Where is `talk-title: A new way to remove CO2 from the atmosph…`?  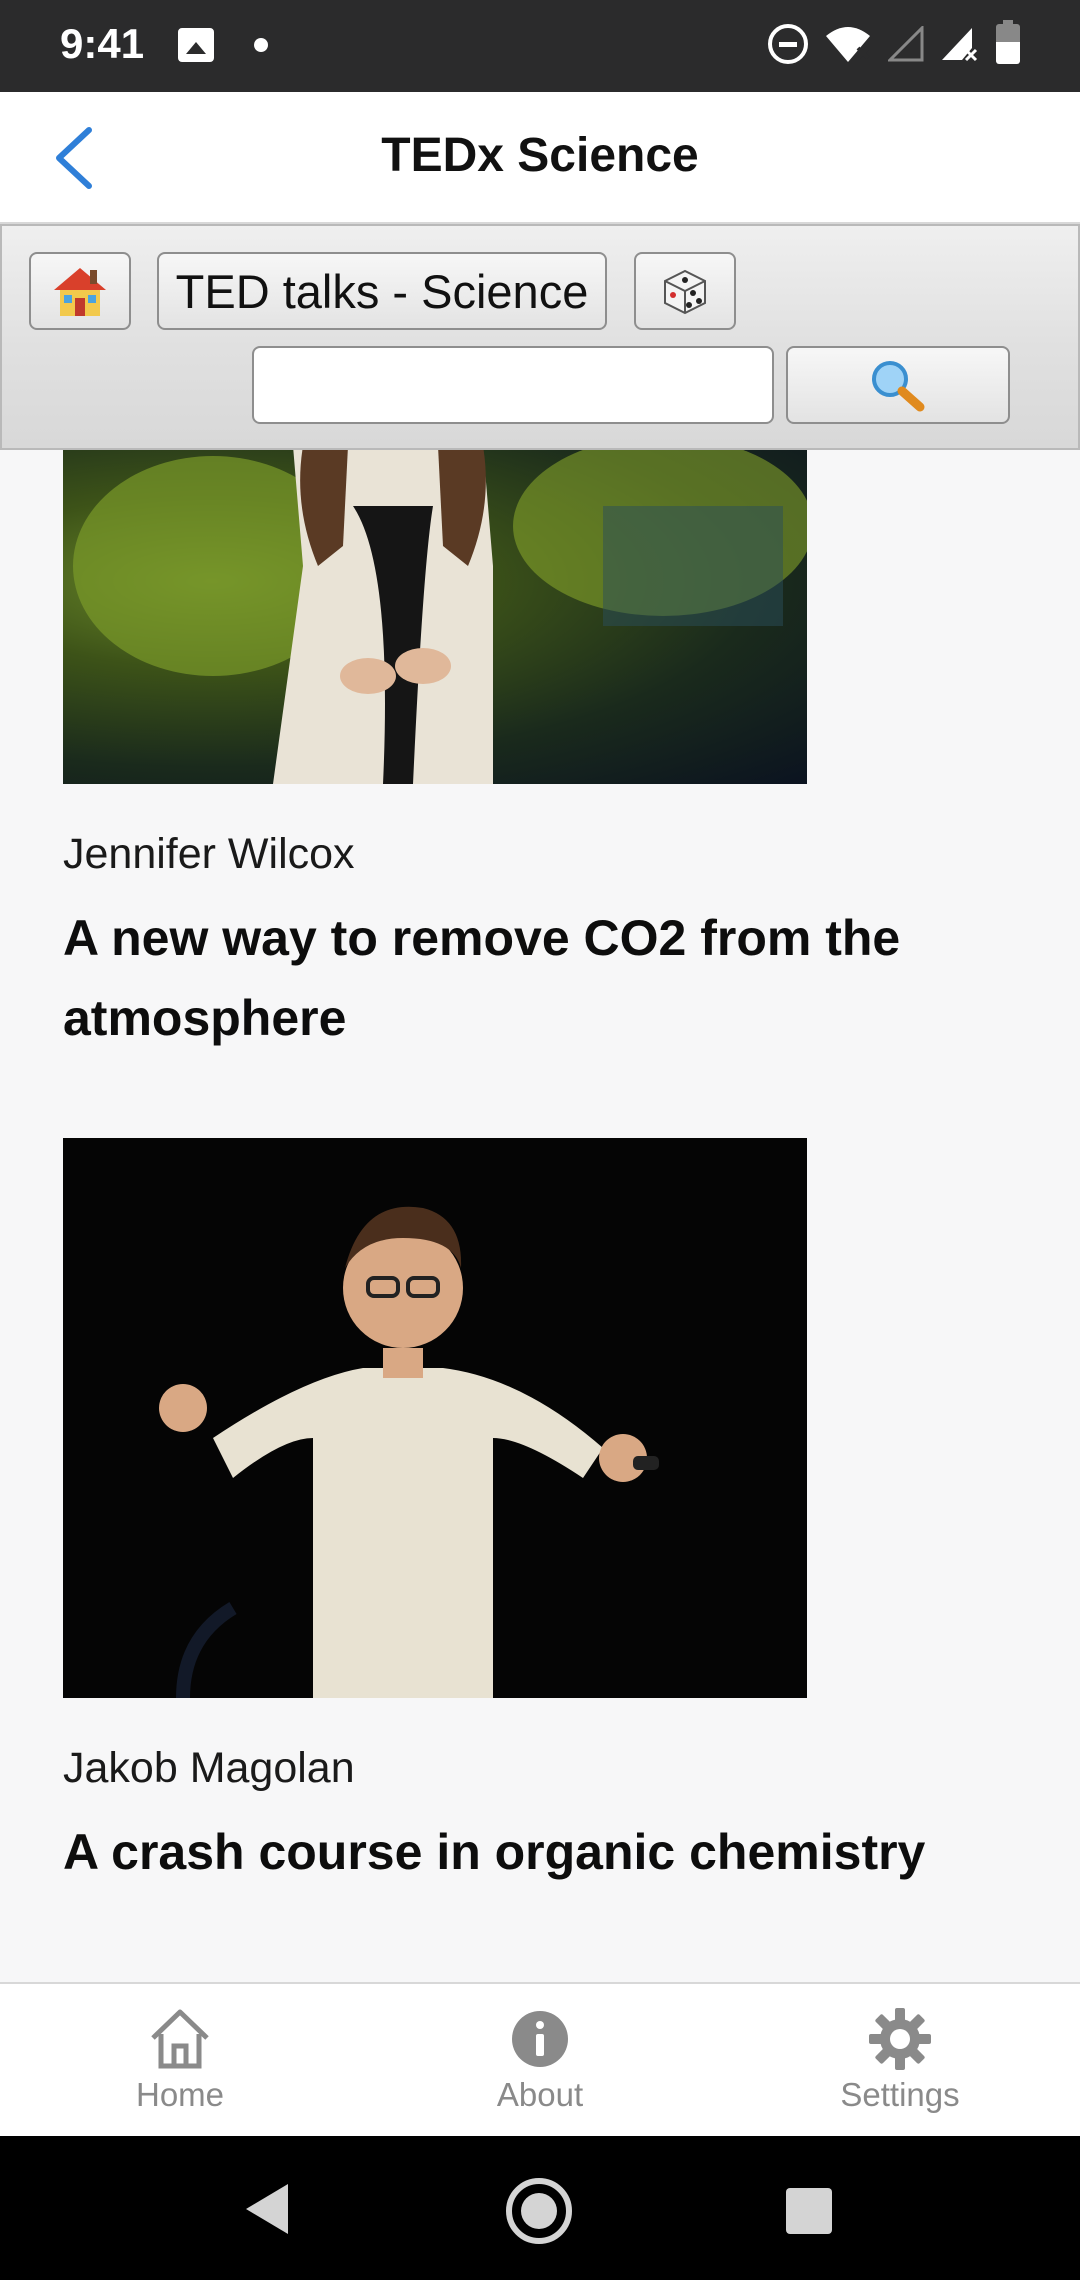
talk-title: A new way to remove CO2 from the atmosph… is located at coordinates (528, 978).